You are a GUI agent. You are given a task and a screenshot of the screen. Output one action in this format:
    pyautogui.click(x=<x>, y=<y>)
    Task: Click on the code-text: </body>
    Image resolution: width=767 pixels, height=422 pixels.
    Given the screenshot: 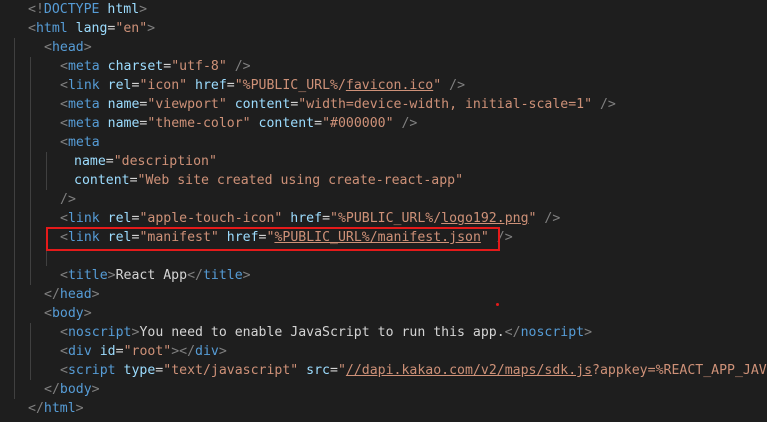 What is the action you would take?
    pyautogui.click(x=72, y=389)
    